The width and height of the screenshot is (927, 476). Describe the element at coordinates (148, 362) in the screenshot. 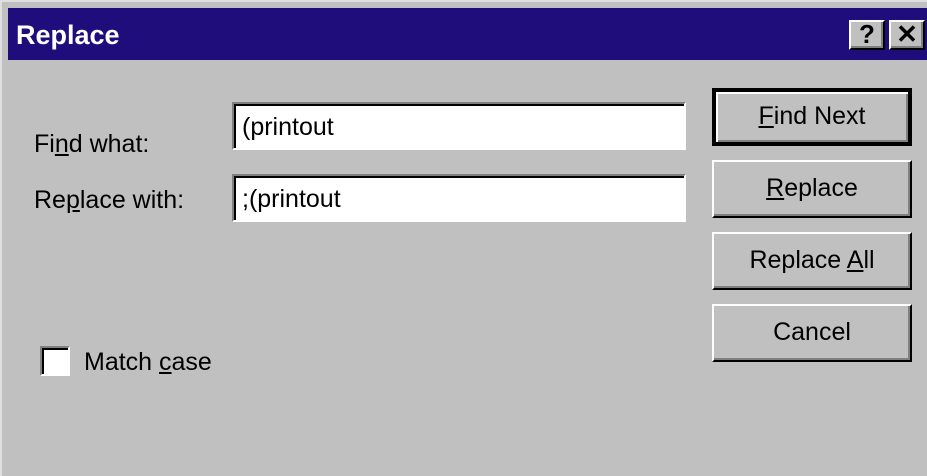

I see `match-case-label: Match case` at that location.